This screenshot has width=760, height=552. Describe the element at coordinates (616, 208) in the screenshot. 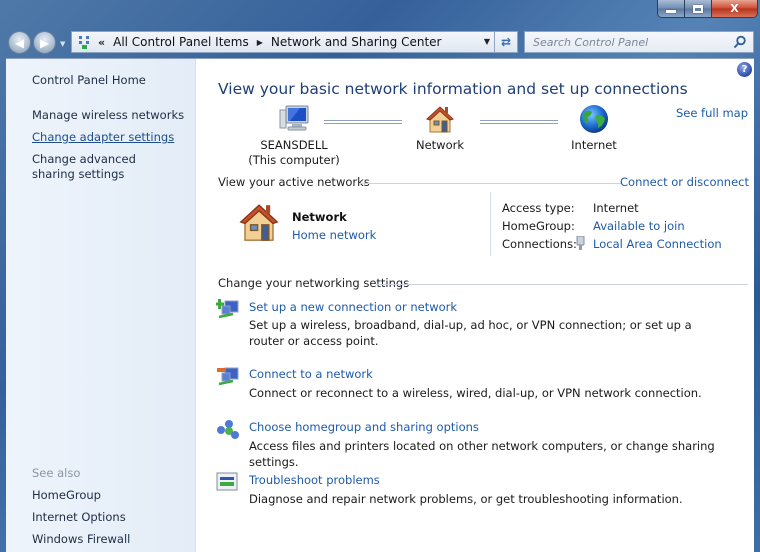

I see `access-type-value: Internet` at that location.